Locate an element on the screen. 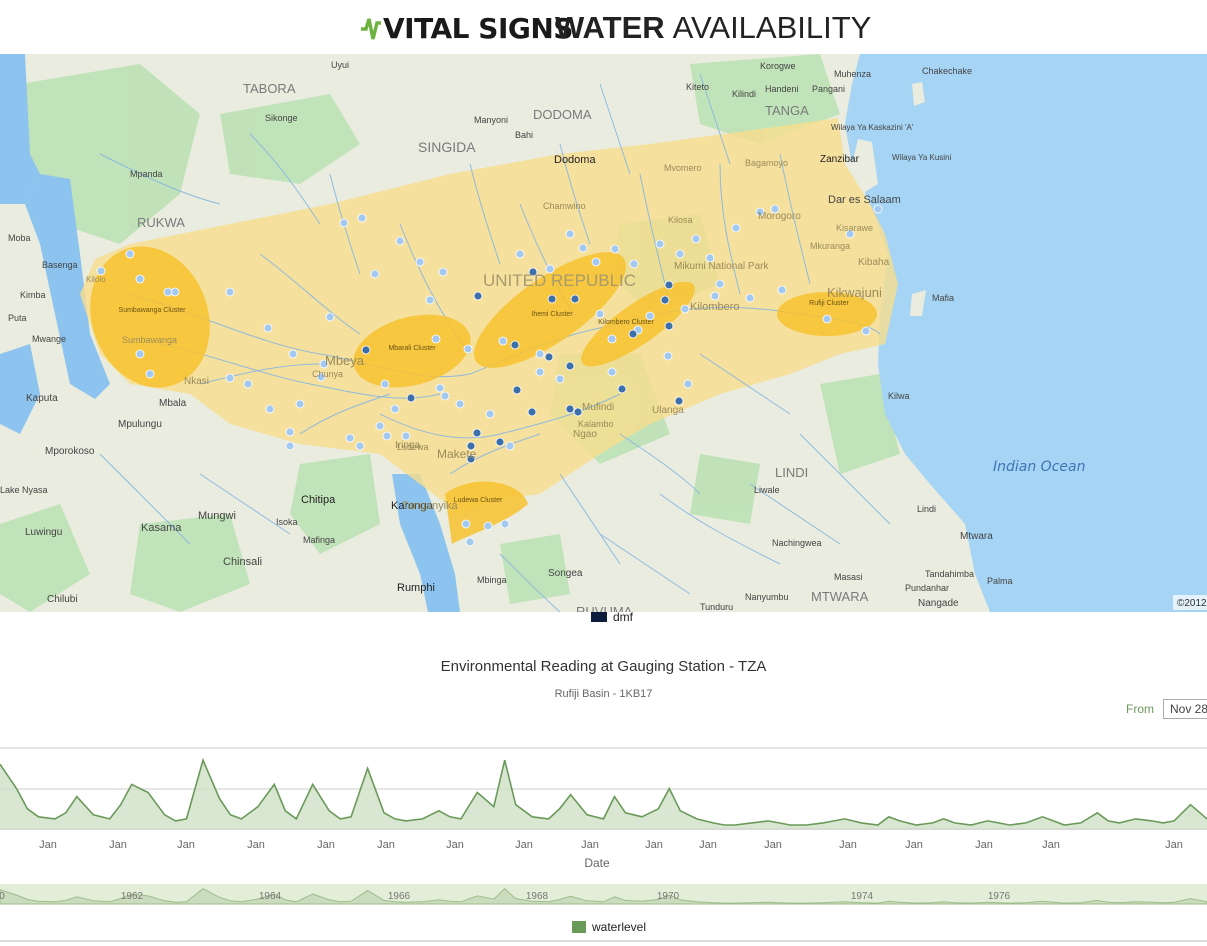 This screenshot has width=1207, height=946. waterlevel-legend: waterlevel is located at coordinates (609, 927).